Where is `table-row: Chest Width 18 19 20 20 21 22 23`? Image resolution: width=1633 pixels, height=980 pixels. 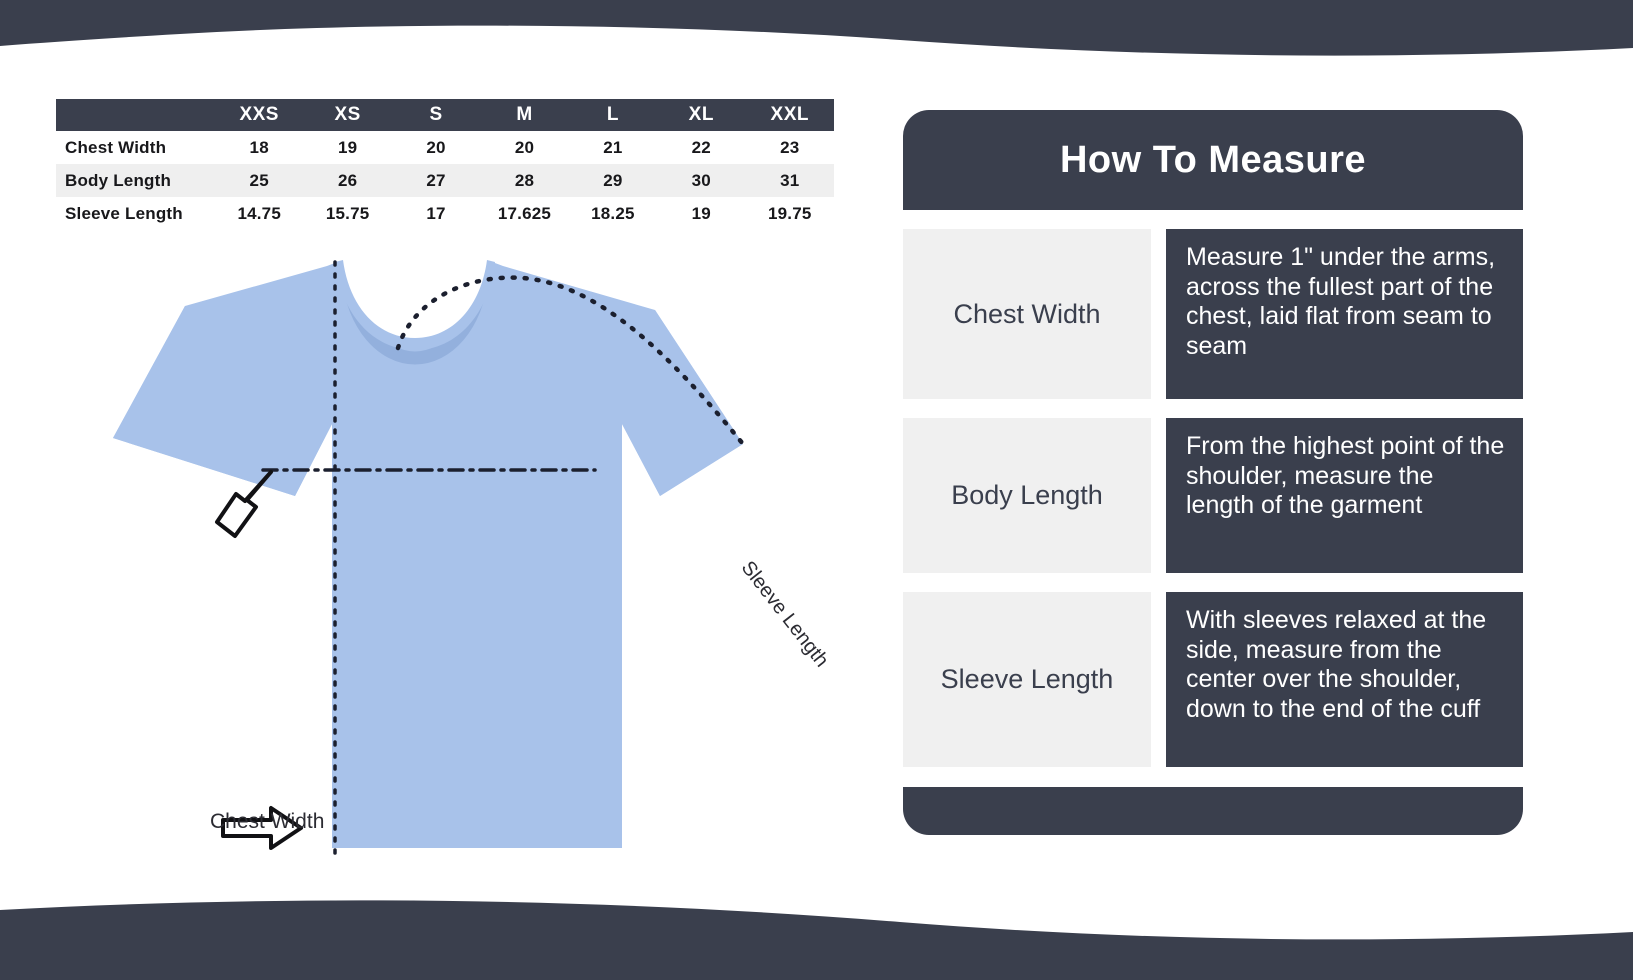
table-row: Chest Width 18 19 20 20 21 22 23 is located at coordinates (445, 147).